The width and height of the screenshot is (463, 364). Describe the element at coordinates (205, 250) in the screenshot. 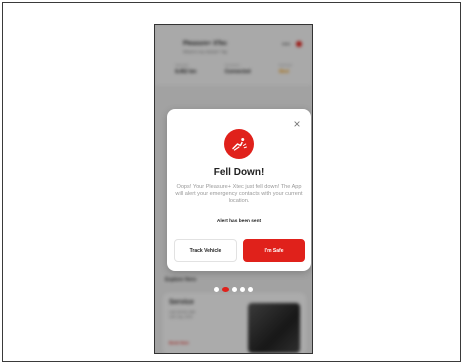

I see `track-vehicle-button: Track Vehicle` at that location.